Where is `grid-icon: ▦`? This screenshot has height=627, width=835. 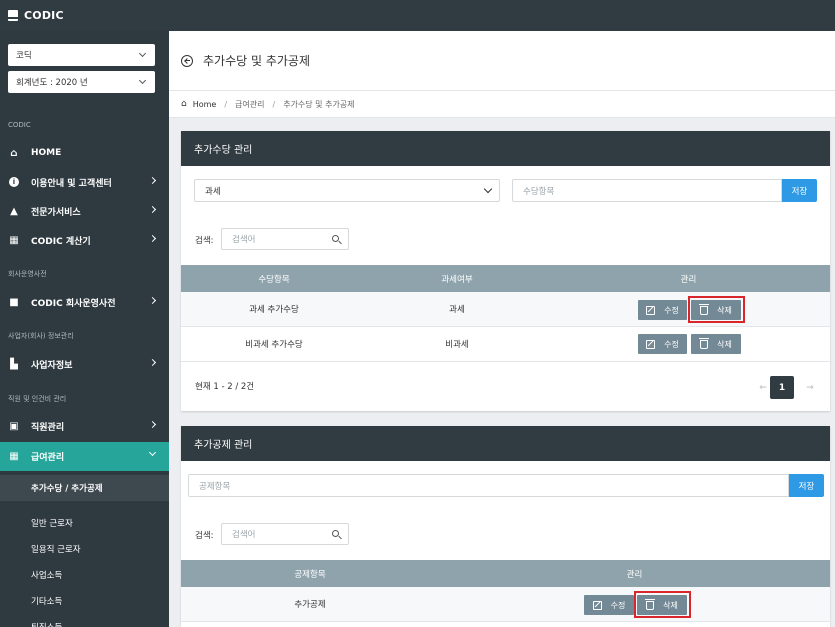 grid-icon: ▦ is located at coordinates (14, 456).